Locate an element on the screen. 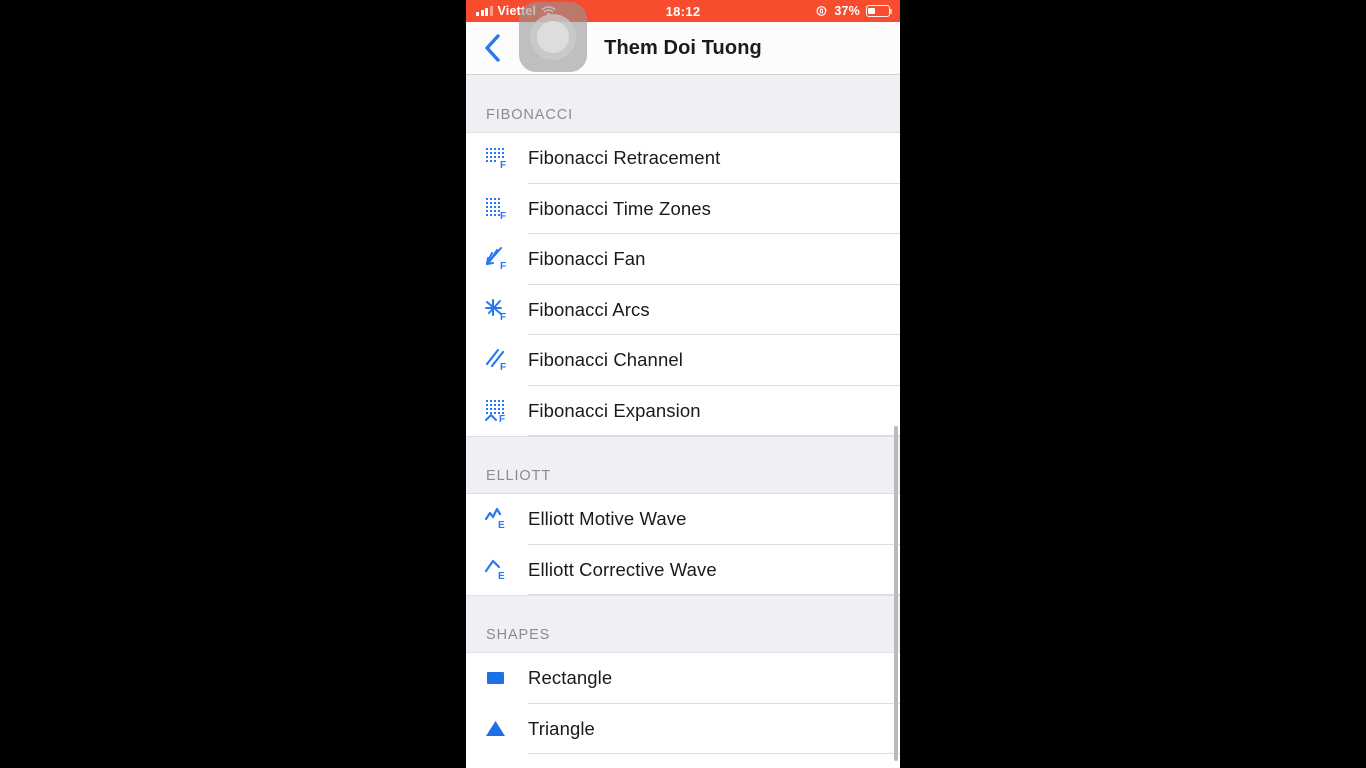  list-item-fibonacci-time-zones: F Fibonacci Time Zones is located at coordinates (683, 209).